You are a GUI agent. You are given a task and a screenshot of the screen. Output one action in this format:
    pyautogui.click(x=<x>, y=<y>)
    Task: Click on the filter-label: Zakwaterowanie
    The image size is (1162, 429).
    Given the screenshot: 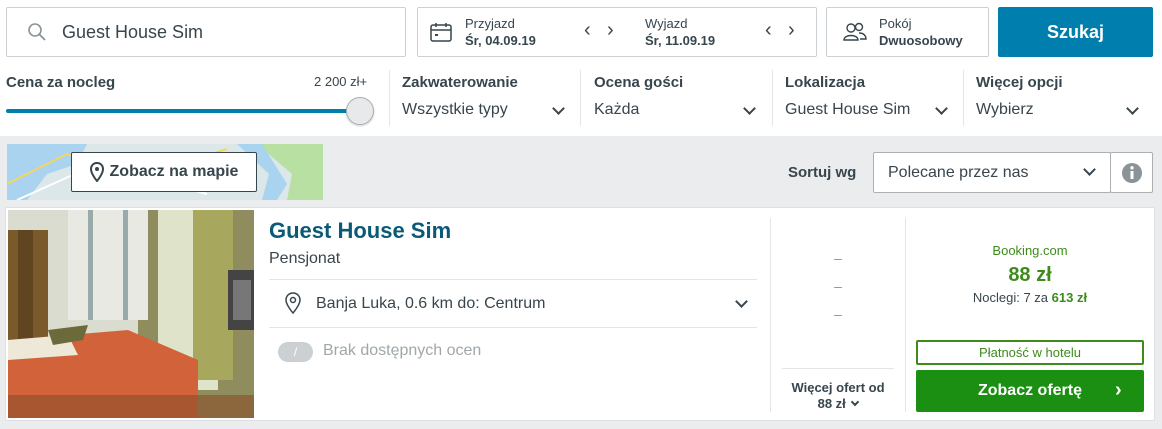 What is the action you would take?
    pyautogui.click(x=460, y=82)
    